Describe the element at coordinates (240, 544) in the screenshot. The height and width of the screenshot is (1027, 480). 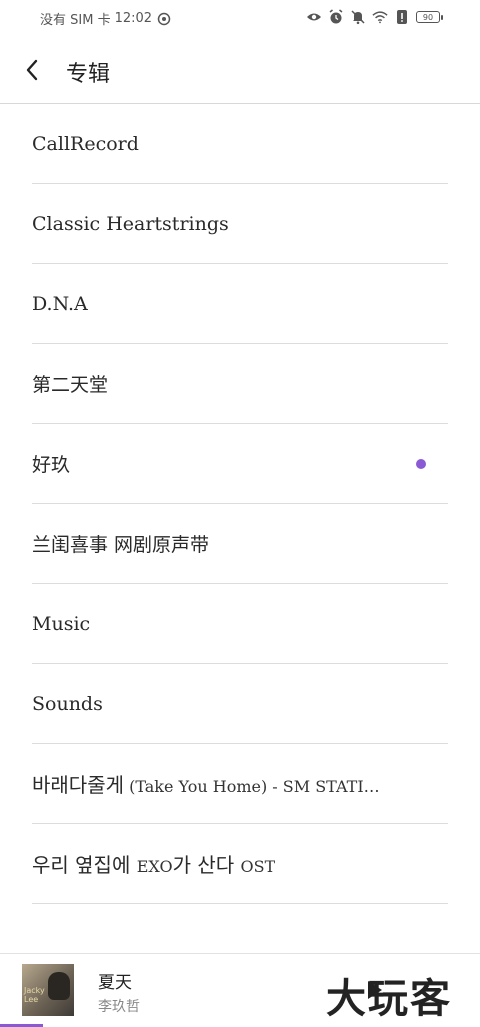
I see `album-item-lanwei-xishi: 兰闺喜事 网剧原声带` at that location.